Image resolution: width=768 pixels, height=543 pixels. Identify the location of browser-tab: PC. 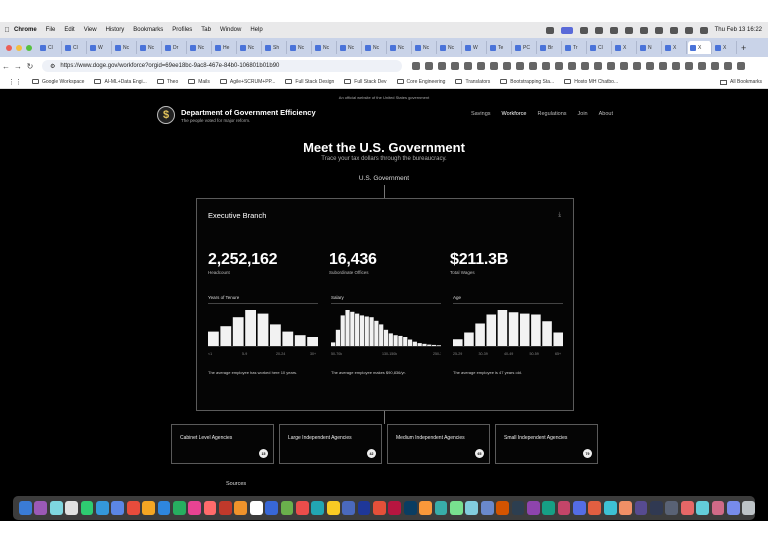
(525, 47).